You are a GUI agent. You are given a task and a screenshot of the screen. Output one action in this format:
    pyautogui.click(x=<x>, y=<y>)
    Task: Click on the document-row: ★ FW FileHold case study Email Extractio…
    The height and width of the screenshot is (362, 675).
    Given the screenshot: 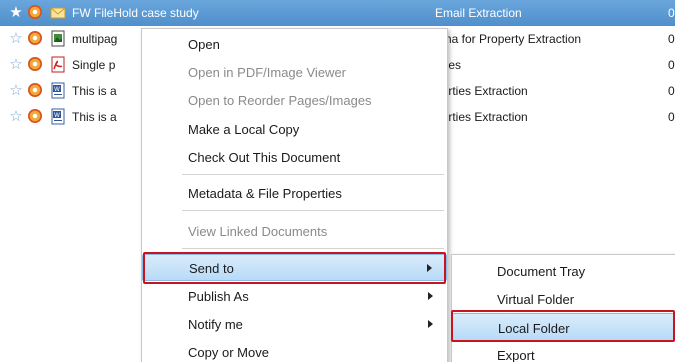 What is the action you would take?
    pyautogui.click(x=337, y=13)
    